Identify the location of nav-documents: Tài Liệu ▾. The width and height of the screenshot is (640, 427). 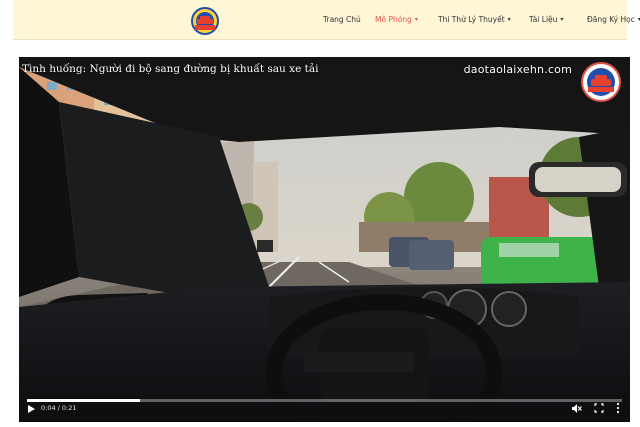
(546, 19).